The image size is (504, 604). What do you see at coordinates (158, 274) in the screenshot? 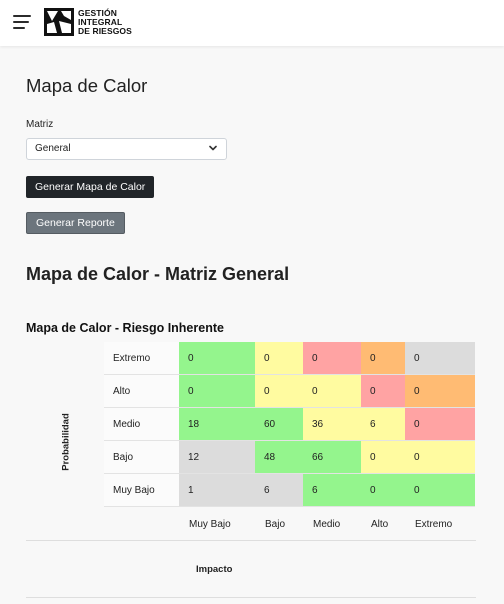
I see `section-title: Mapa de Calor - Matriz General` at bounding box center [158, 274].